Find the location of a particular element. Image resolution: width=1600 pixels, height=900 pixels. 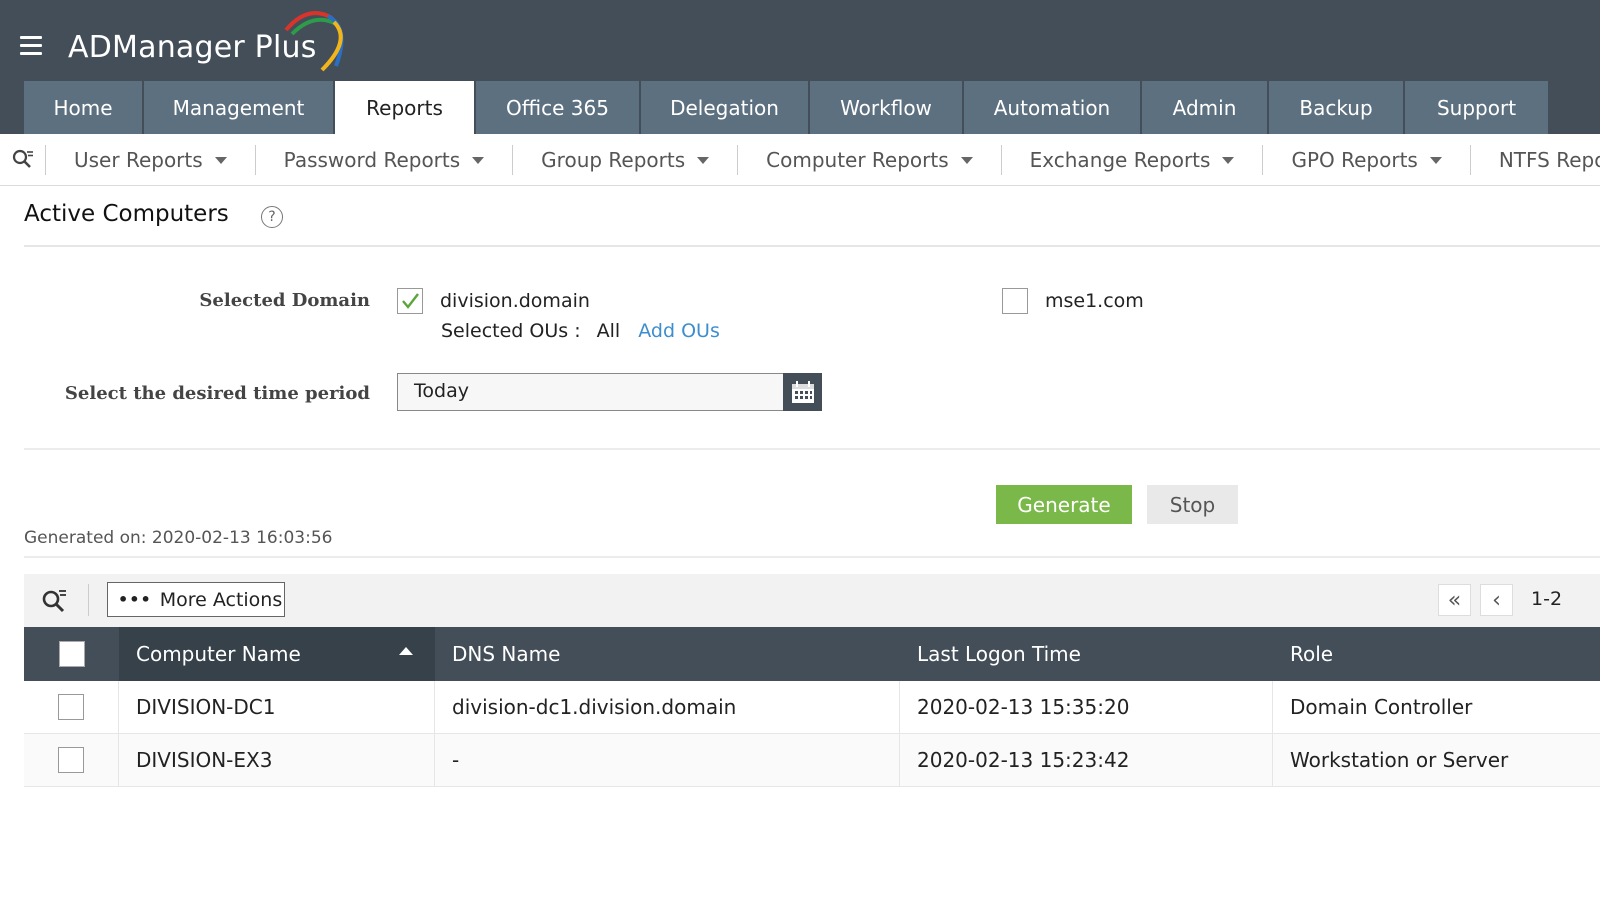

selected-ous-value: All is located at coordinates (608, 331).